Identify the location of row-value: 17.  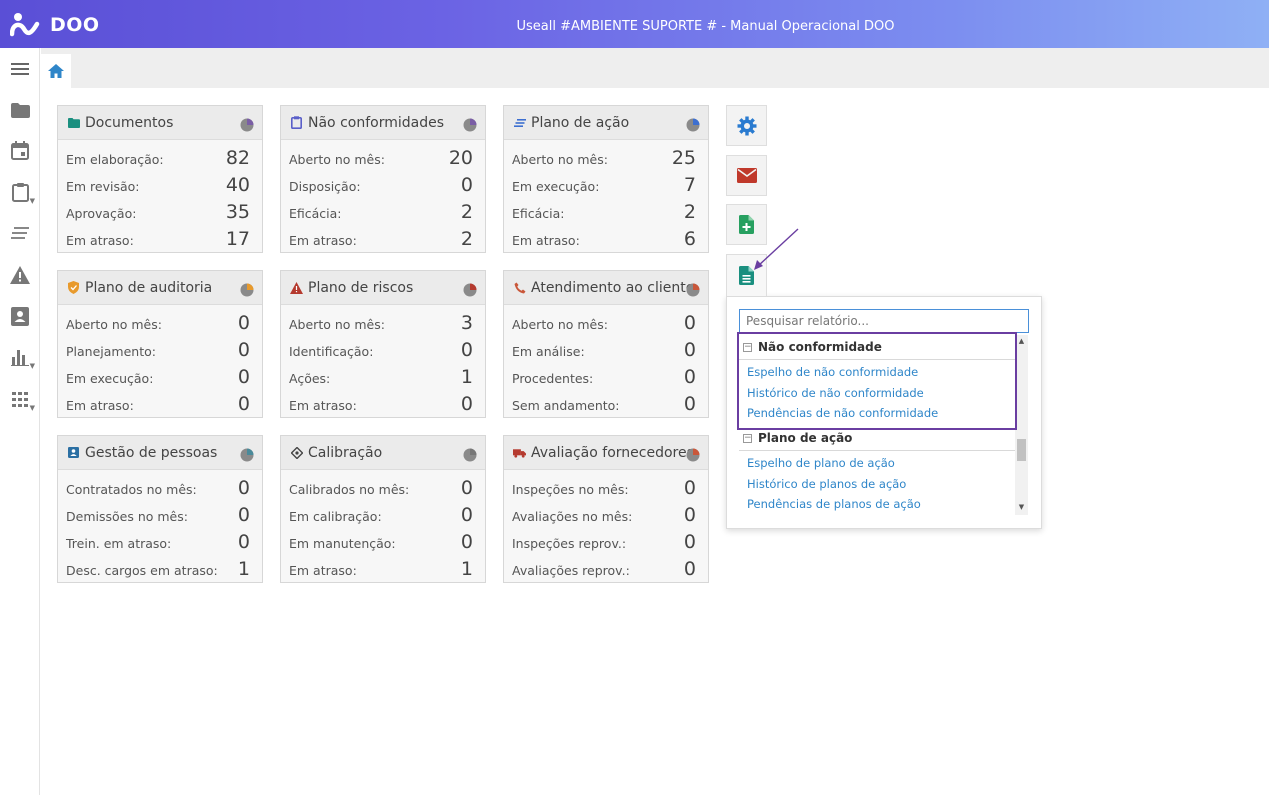
(238, 239).